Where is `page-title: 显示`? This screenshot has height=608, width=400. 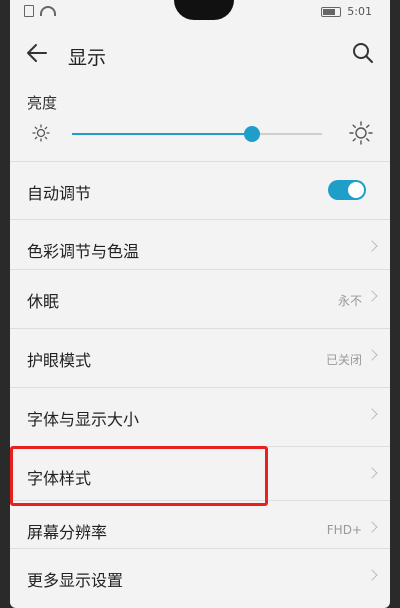
page-title: 显示 is located at coordinates (87, 58).